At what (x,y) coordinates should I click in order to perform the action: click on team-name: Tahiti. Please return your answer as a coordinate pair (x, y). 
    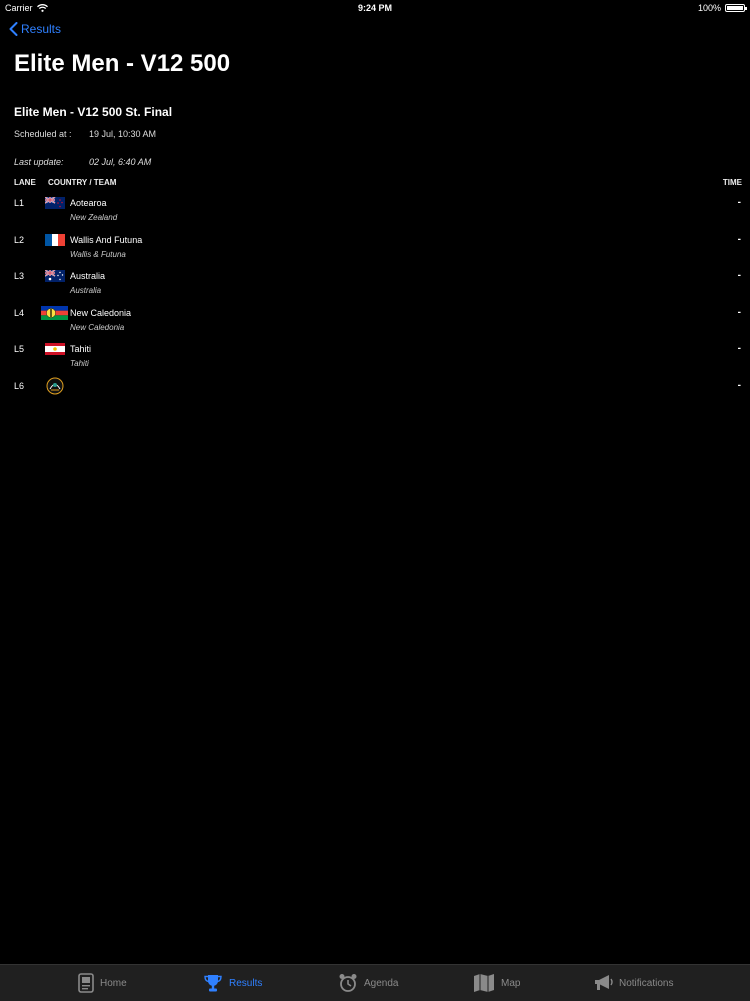
    Looking at the image, I should click on (81, 349).